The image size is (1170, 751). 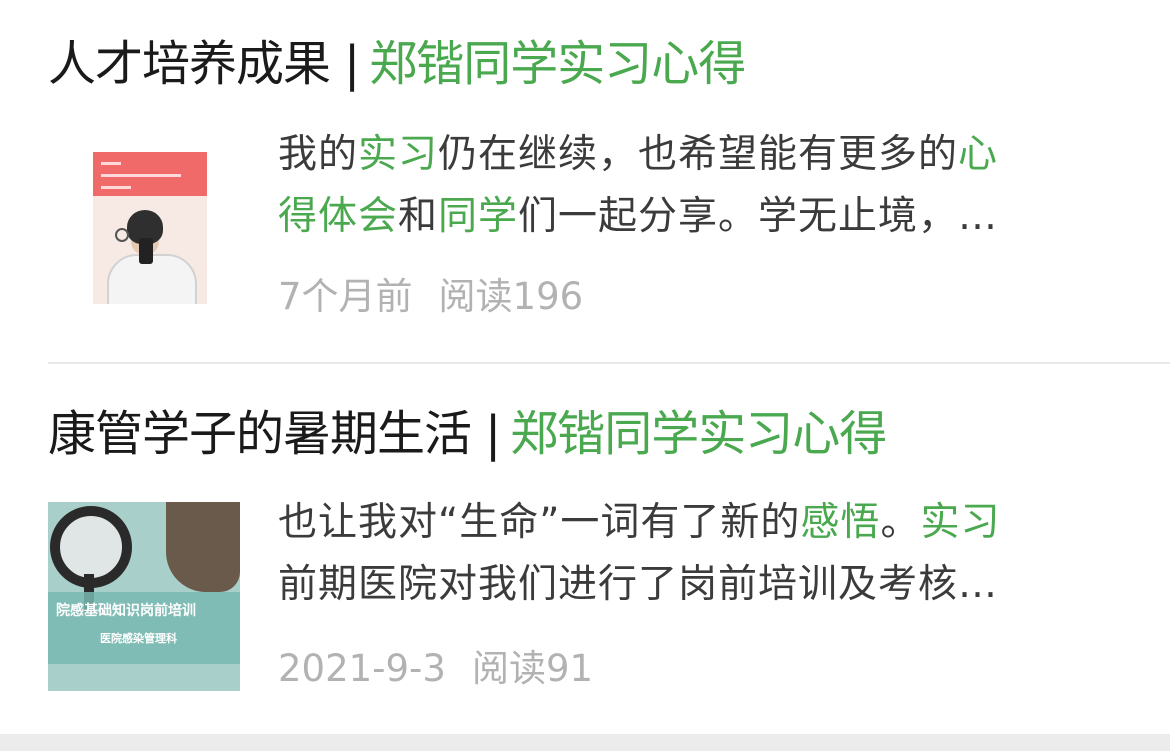 What do you see at coordinates (318, 154) in the screenshot?
I see `excerpt-text: 我的` at bounding box center [318, 154].